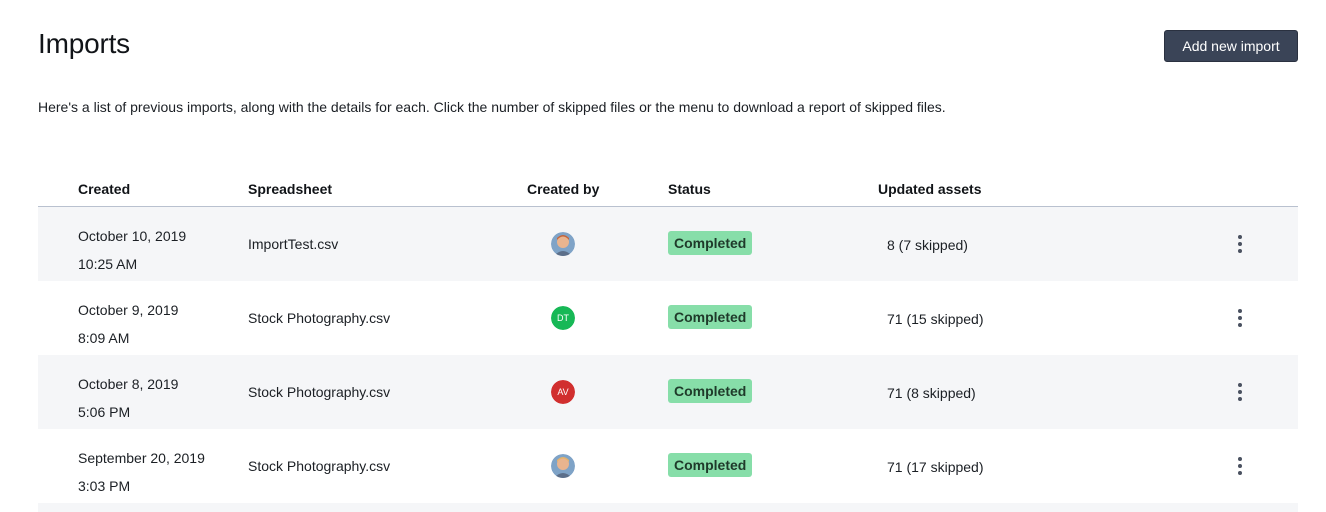 This screenshot has width=1326, height=512. Describe the element at coordinates (104, 486) in the screenshot. I see `created-date-time: 3:03 PM` at that location.